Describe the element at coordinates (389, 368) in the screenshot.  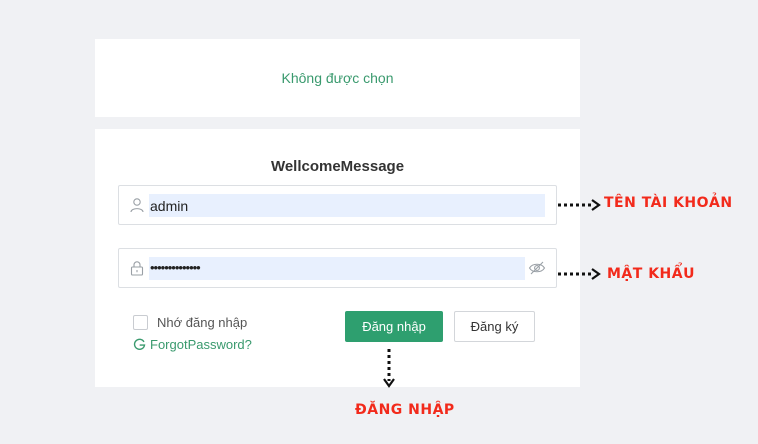
I see `login-arrow` at that location.